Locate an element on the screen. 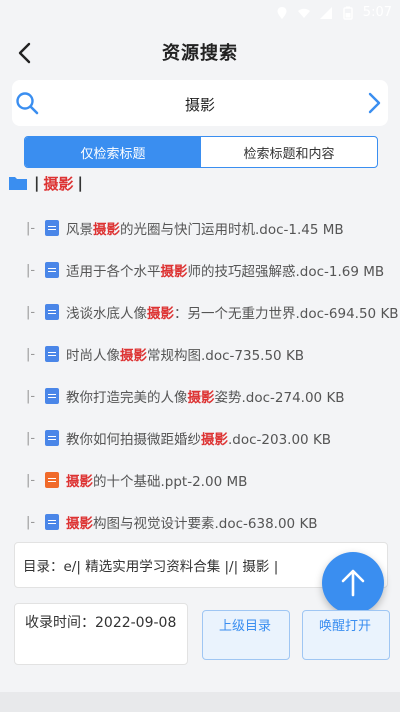 The height and width of the screenshot is (712, 400). folder-header: | 摄影 | is located at coordinates (47, 183).